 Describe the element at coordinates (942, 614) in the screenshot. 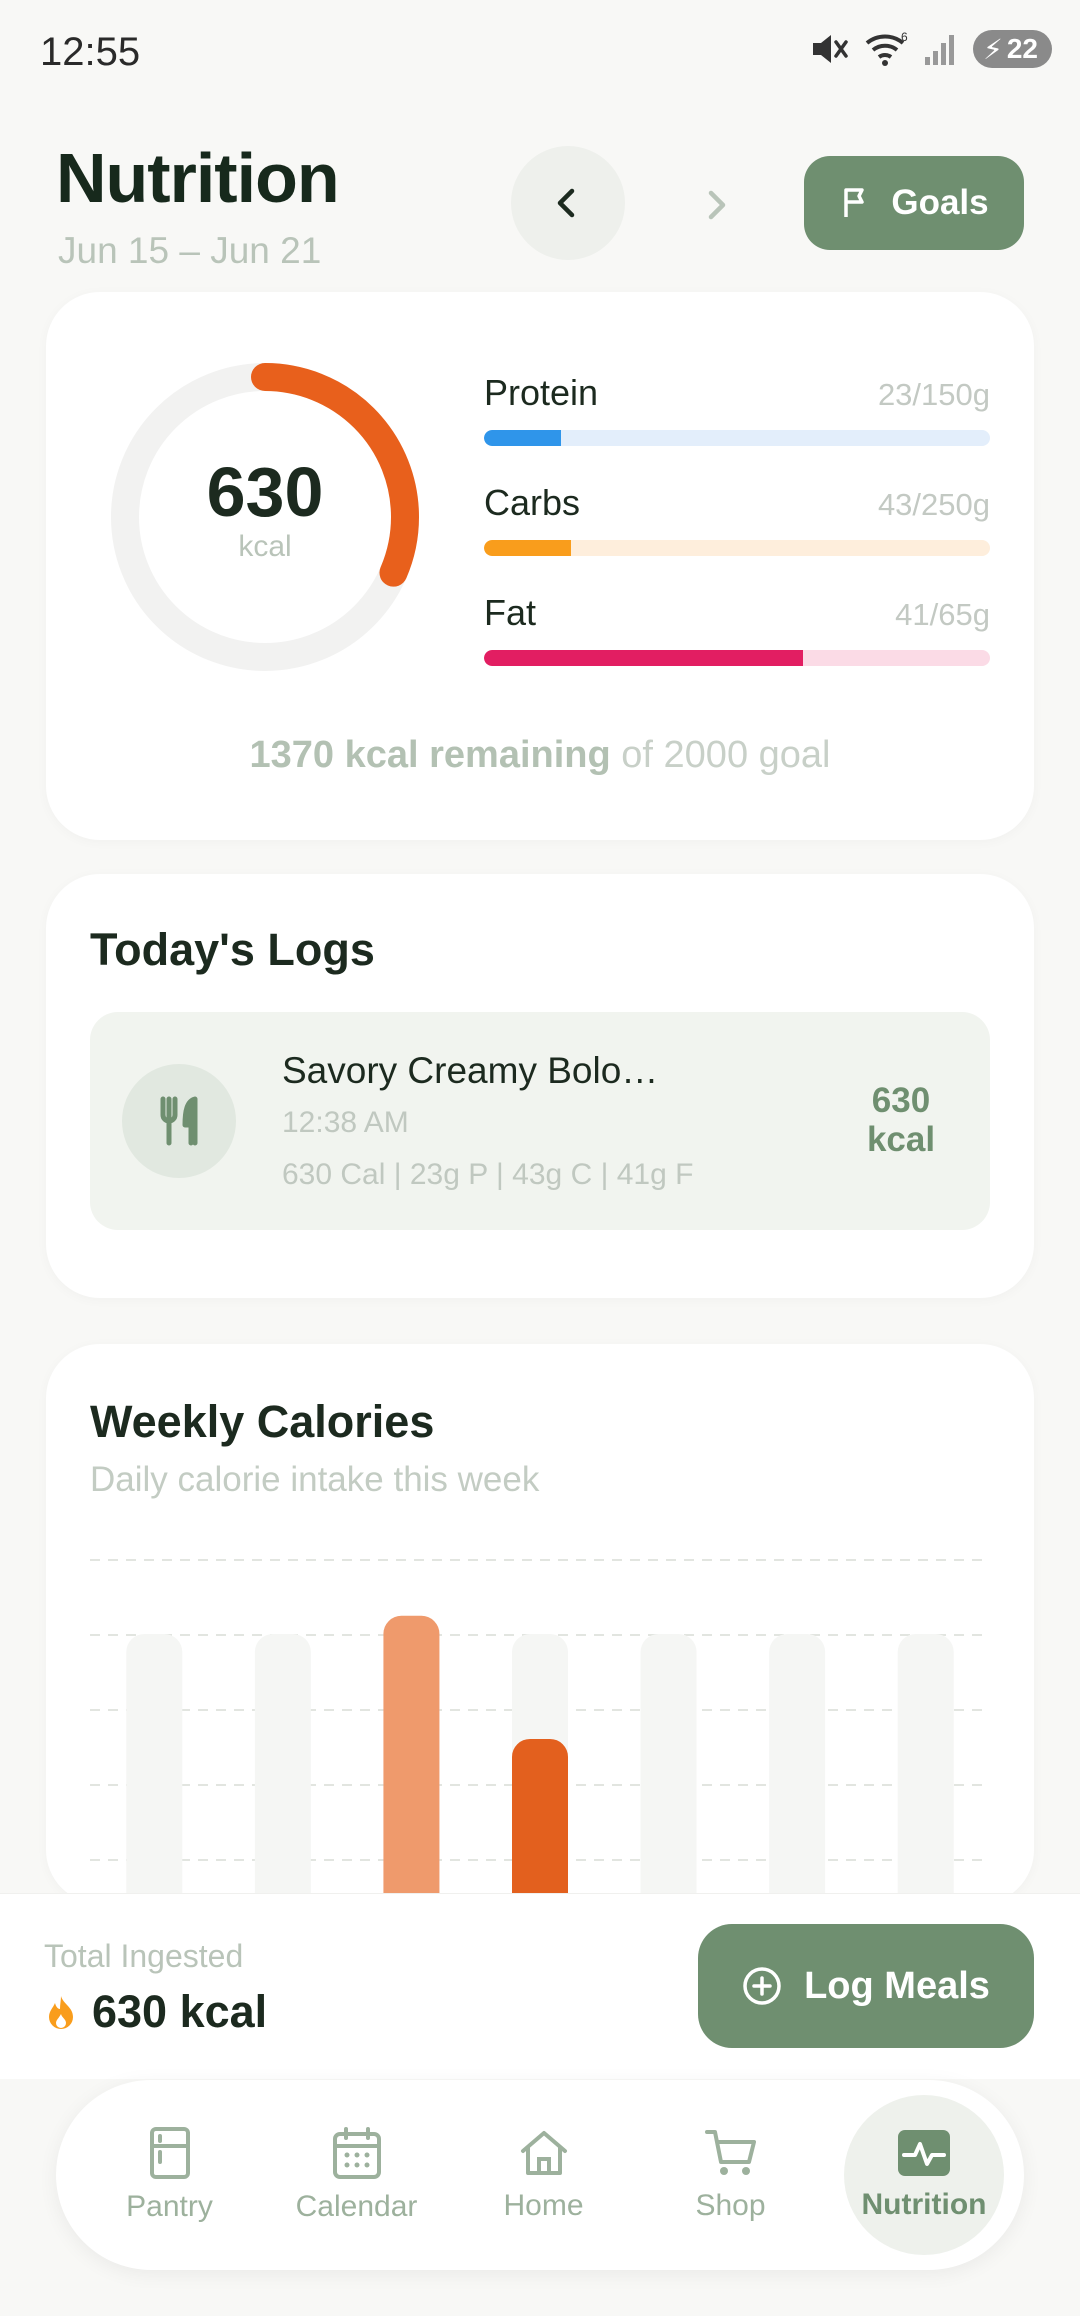

I see `macro-amount: 41/65g` at that location.